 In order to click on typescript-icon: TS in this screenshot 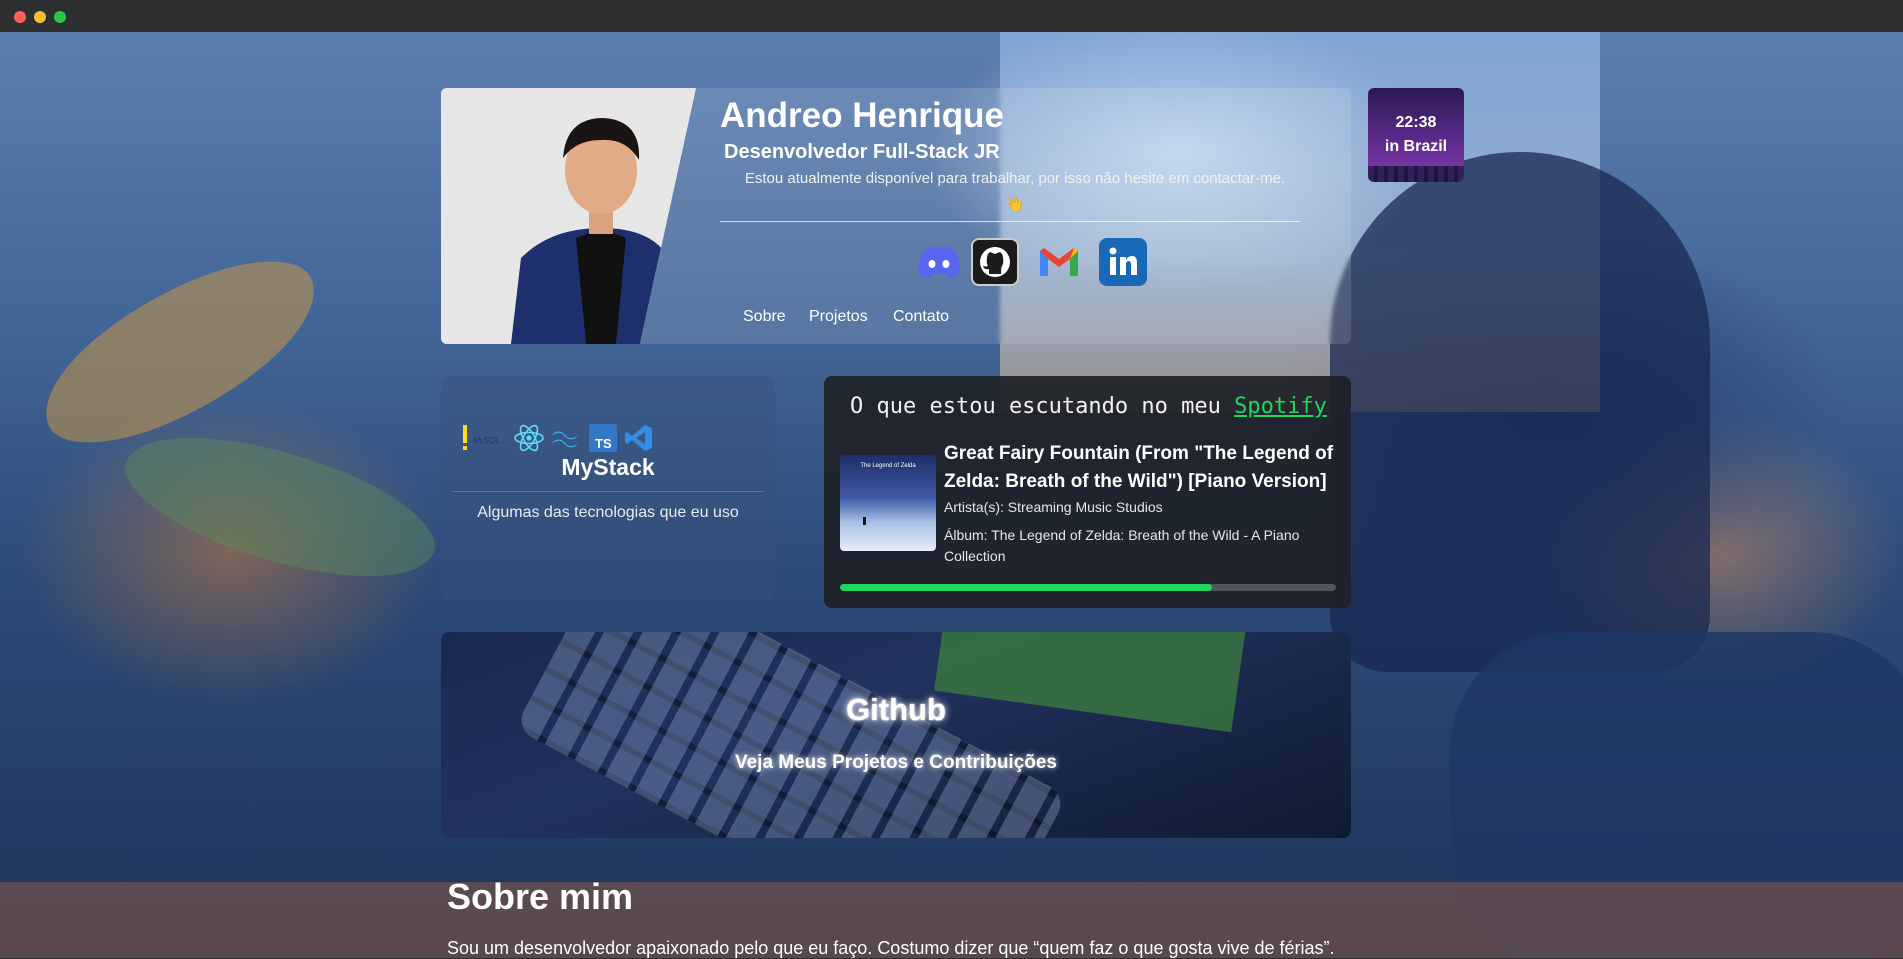, I will do `click(603, 438)`.